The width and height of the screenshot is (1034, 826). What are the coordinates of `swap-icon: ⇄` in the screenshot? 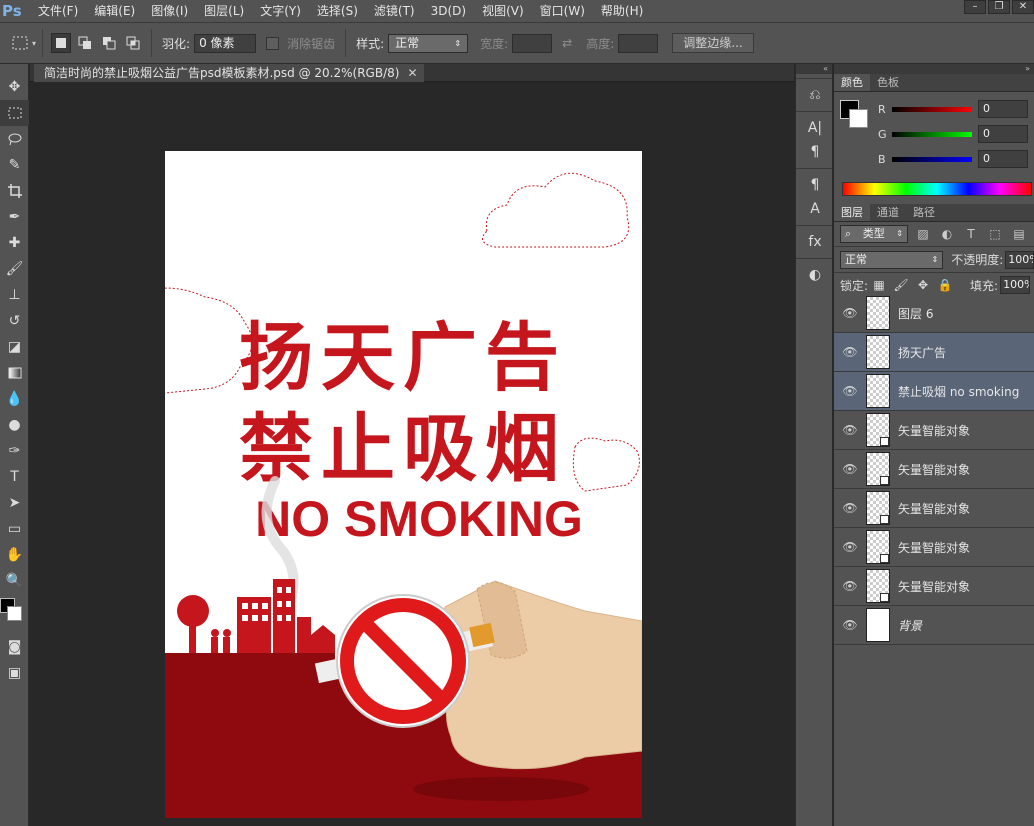 It's located at (567, 43).